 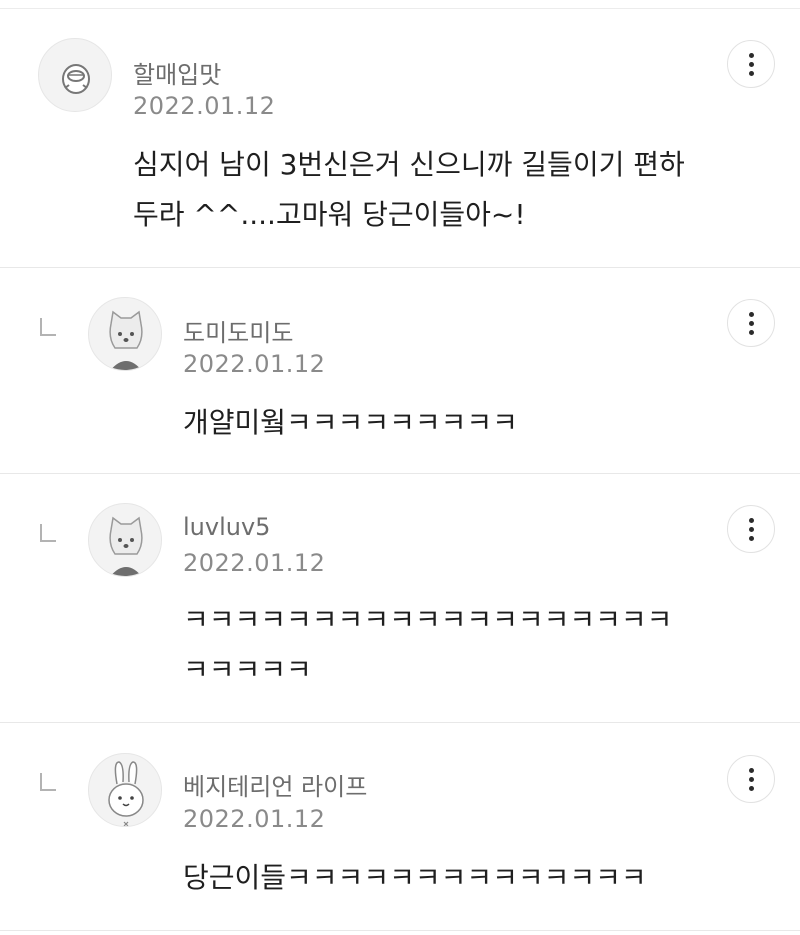 What do you see at coordinates (275, 784) in the screenshot?
I see `comment-author: 베지테리언 라이프` at bounding box center [275, 784].